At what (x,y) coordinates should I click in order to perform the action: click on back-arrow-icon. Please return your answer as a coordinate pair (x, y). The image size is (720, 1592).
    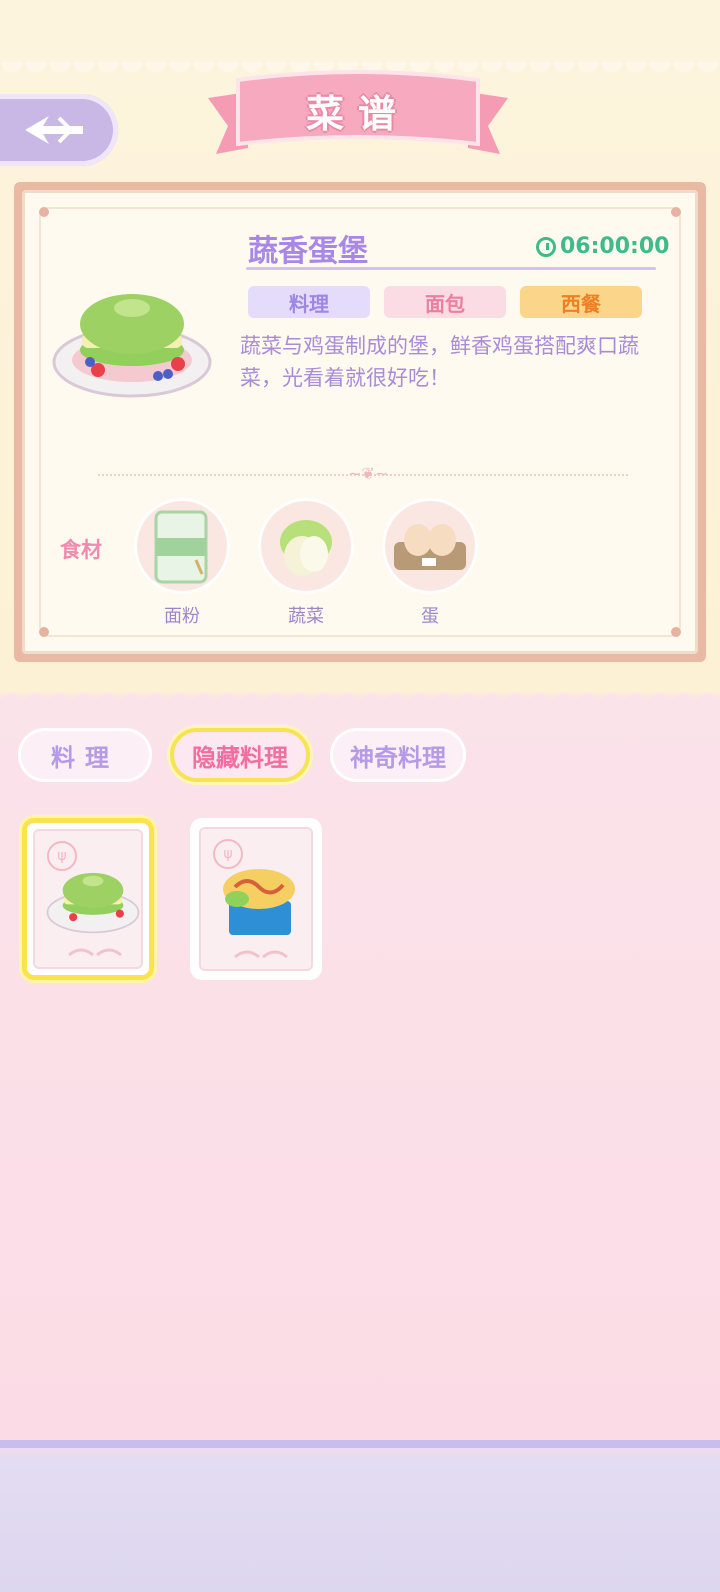
    Looking at the image, I should click on (54, 130).